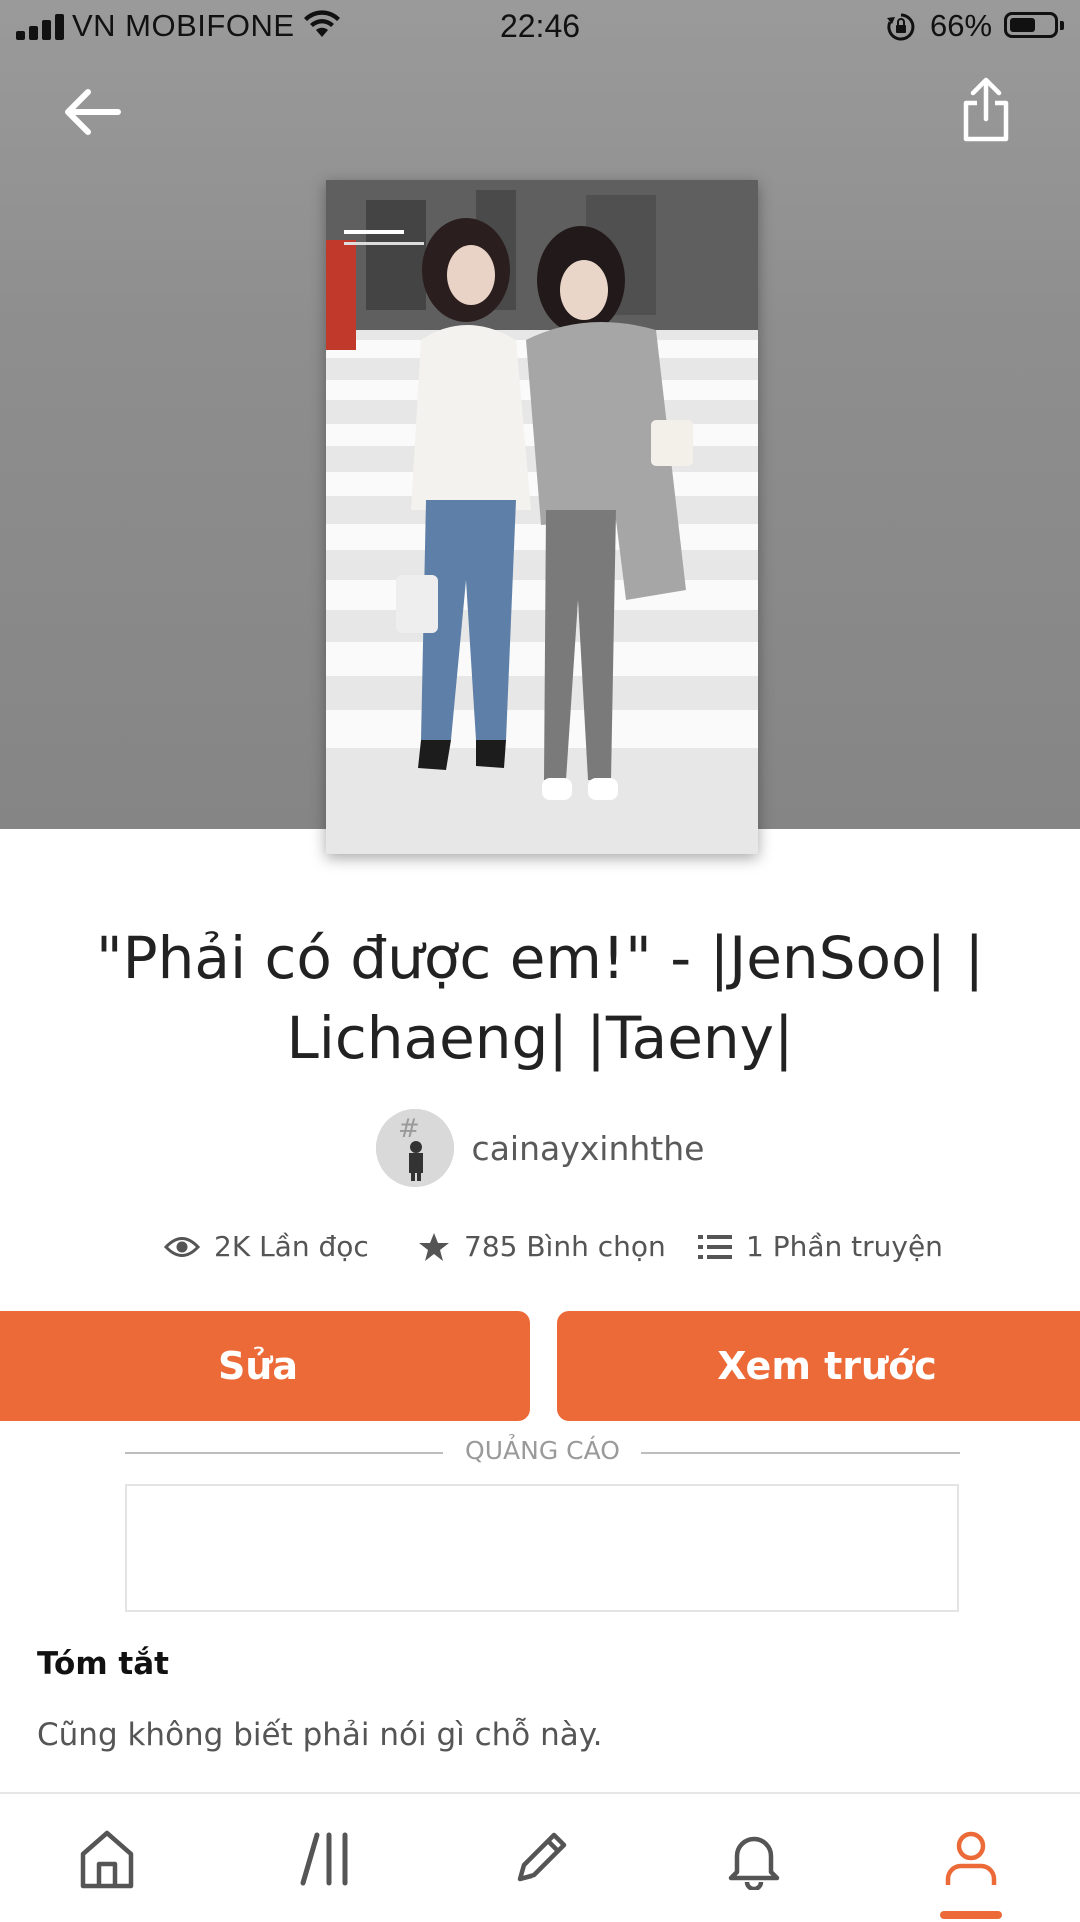 Image resolution: width=1080 pixels, height=1922 pixels. Describe the element at coordinates (844, 1246) in the screenshot. I see `parts-count: 1 Phần truyện` at that location.